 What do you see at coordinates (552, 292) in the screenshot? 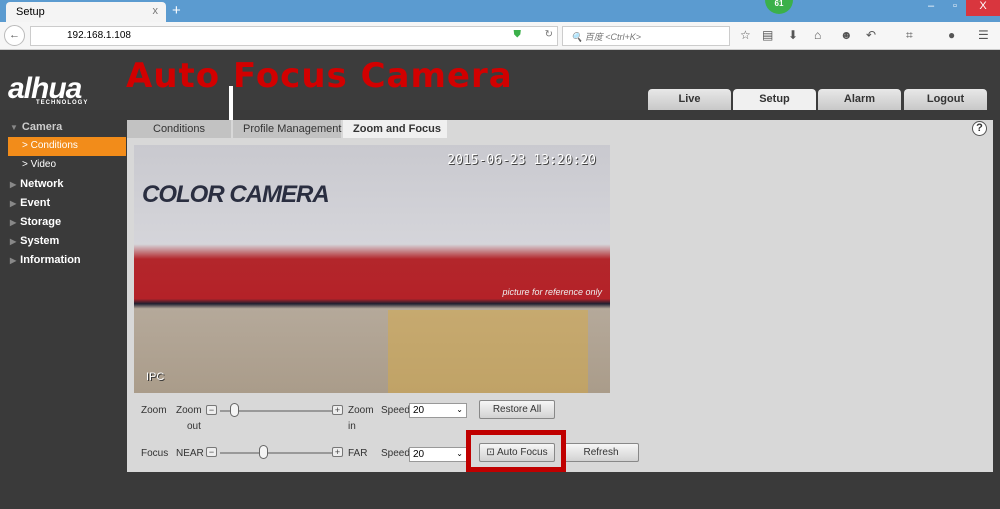
I see `video-note: picture for reference only` at bounding box center [552, 292].